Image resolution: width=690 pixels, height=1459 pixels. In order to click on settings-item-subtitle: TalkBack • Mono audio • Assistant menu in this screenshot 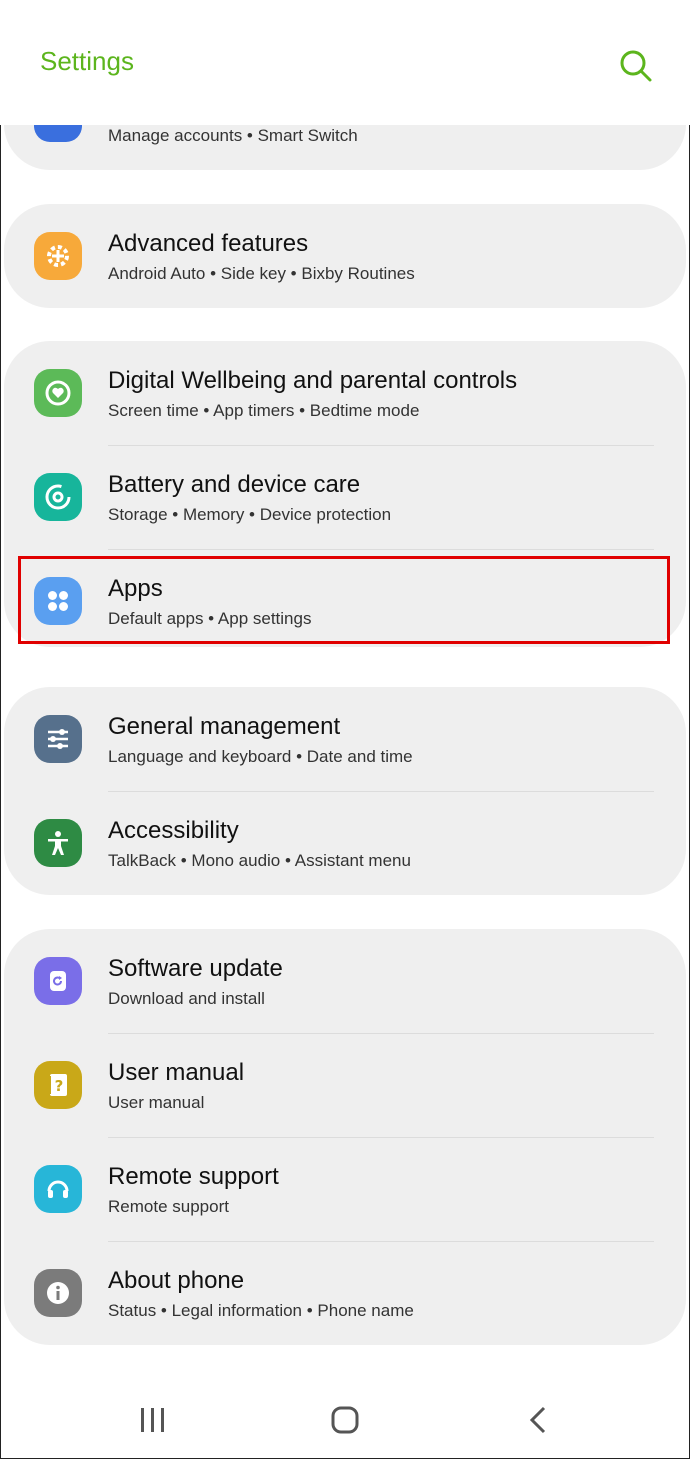, I will do `click(259, 860)`.